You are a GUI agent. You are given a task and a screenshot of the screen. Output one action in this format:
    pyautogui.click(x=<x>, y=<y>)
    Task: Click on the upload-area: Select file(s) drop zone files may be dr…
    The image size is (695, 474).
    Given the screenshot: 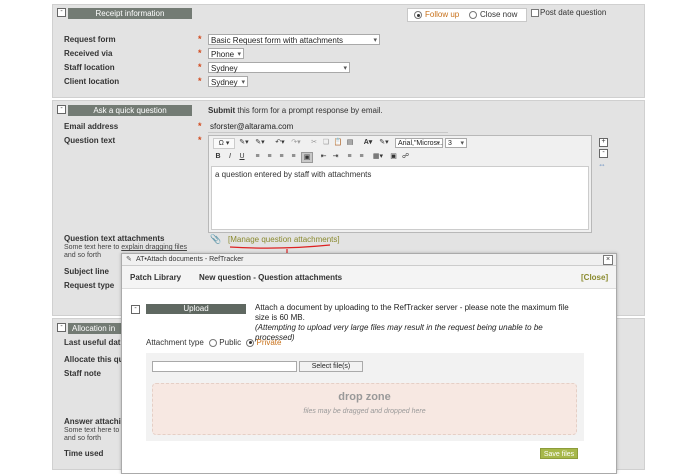 What is the action you would take?
    pyautogui.click(x=365, y=397)
    